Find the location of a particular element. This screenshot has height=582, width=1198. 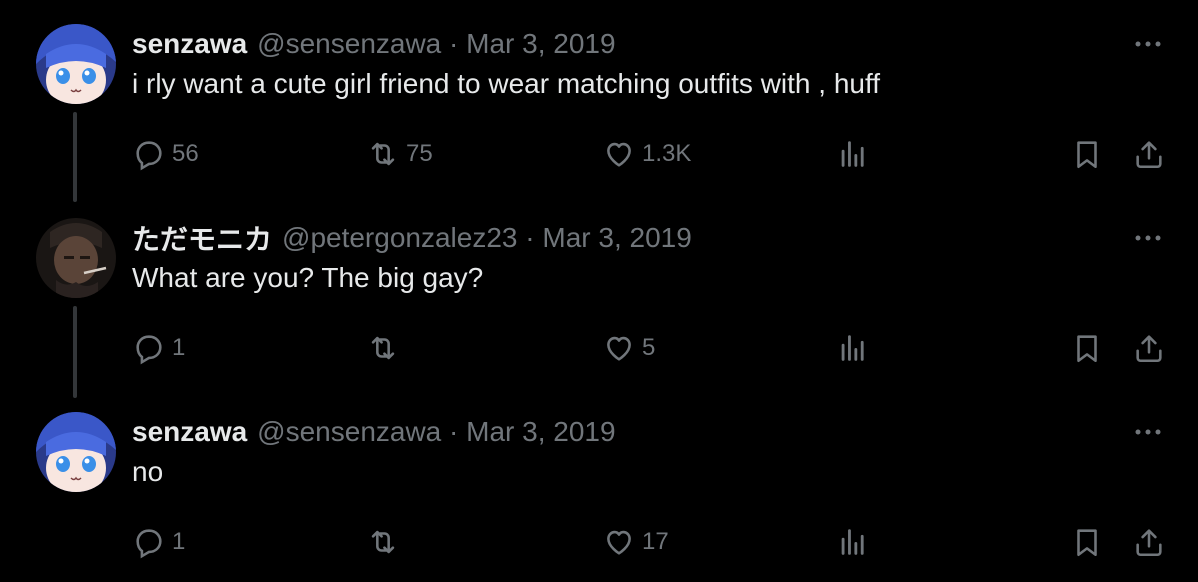

handle-and-date: @petergonzalez23 · Mar 3, 2019 is located at coordinates (487, 238).